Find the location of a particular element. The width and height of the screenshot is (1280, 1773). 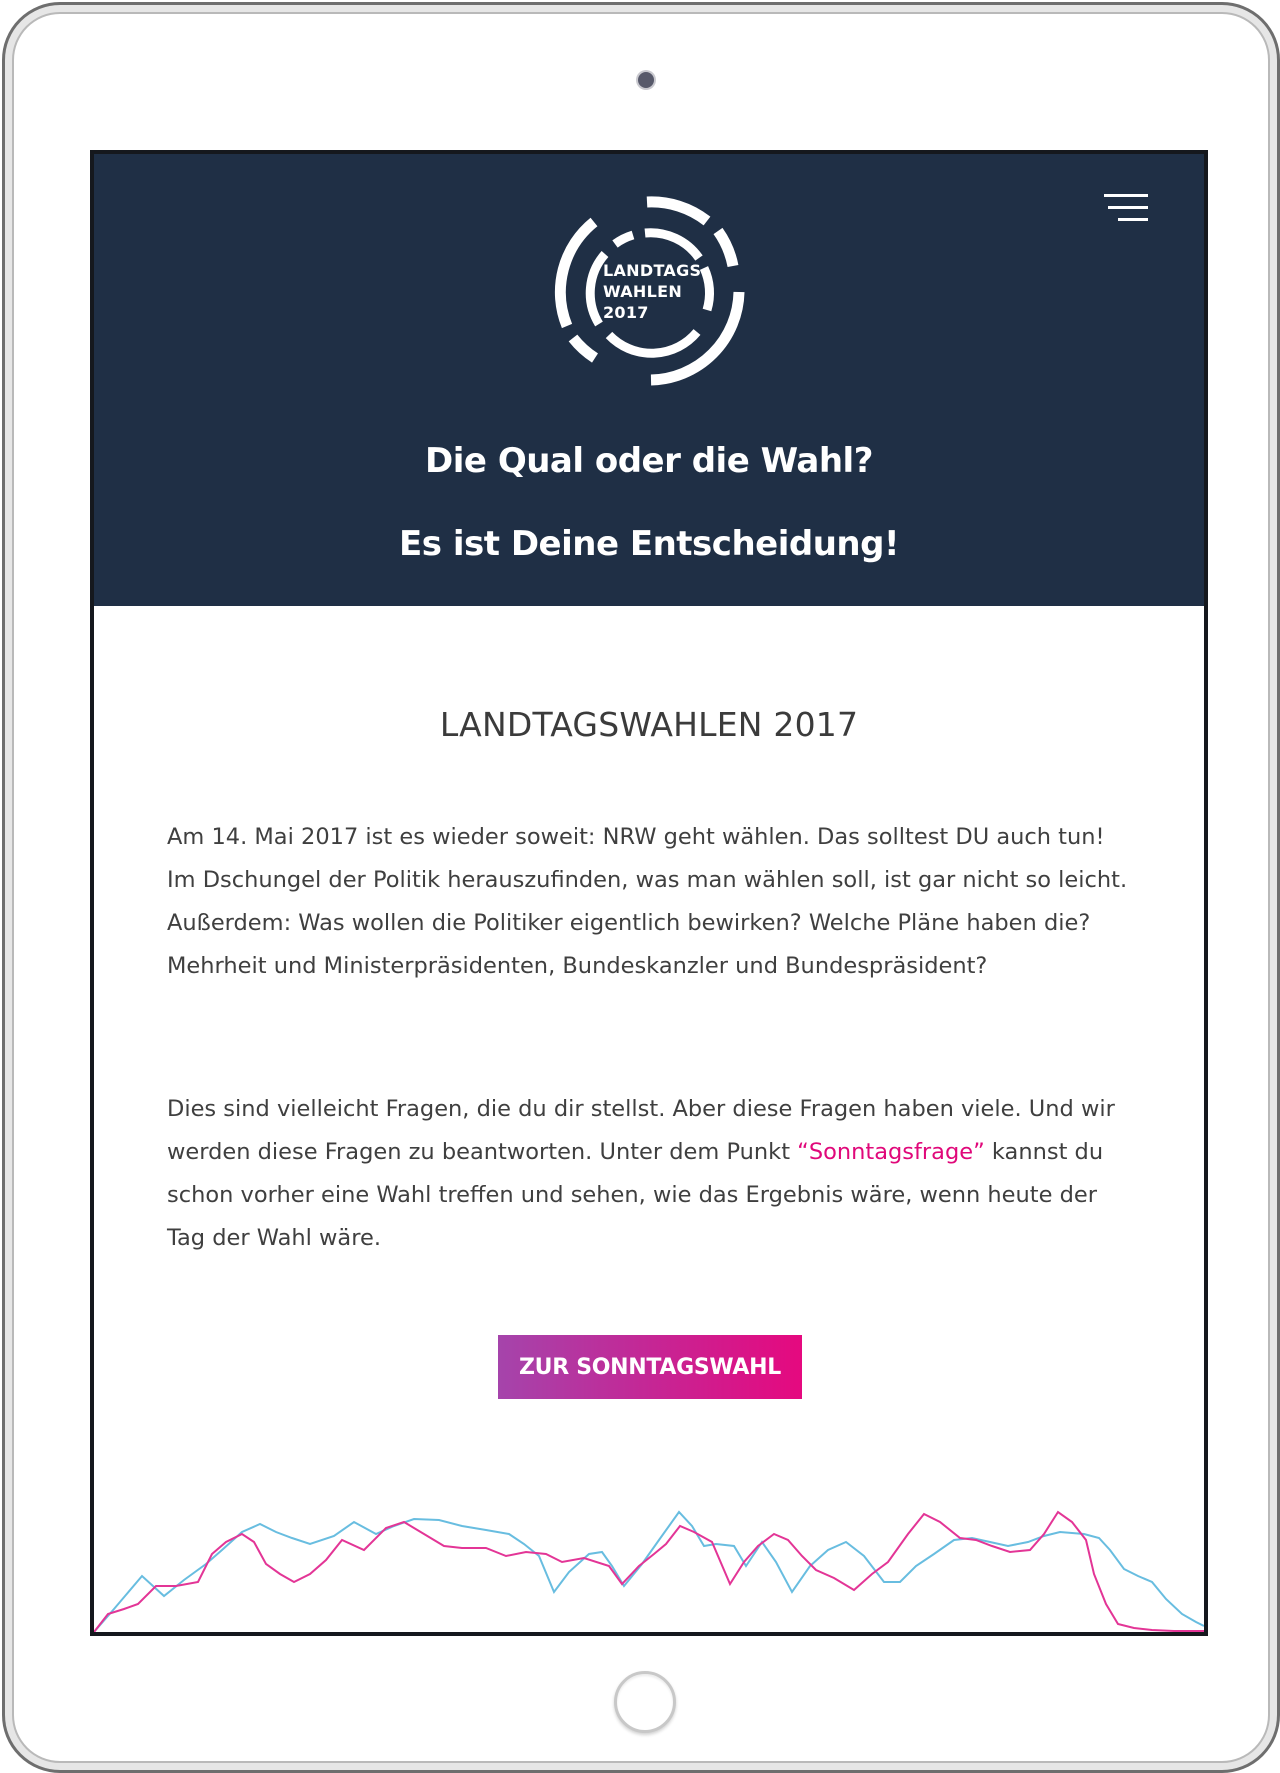

site-logo: LANDTAGS WAHLEN 2017 is located at coordinates (651, 292).